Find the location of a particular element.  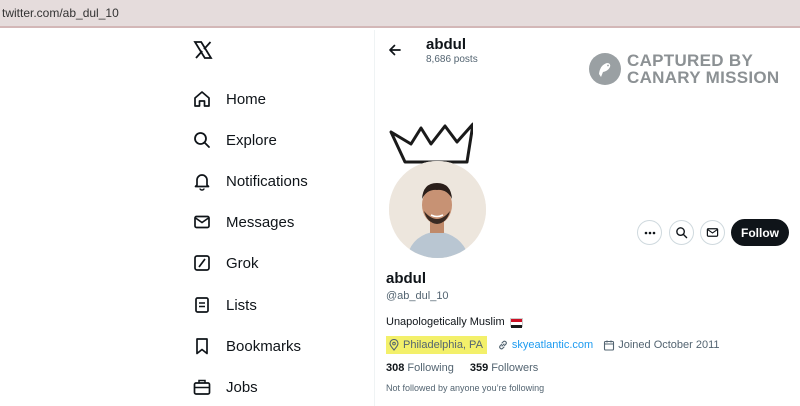

nav-bookmarks: Bookmarks is located at coordinates (246, 346).